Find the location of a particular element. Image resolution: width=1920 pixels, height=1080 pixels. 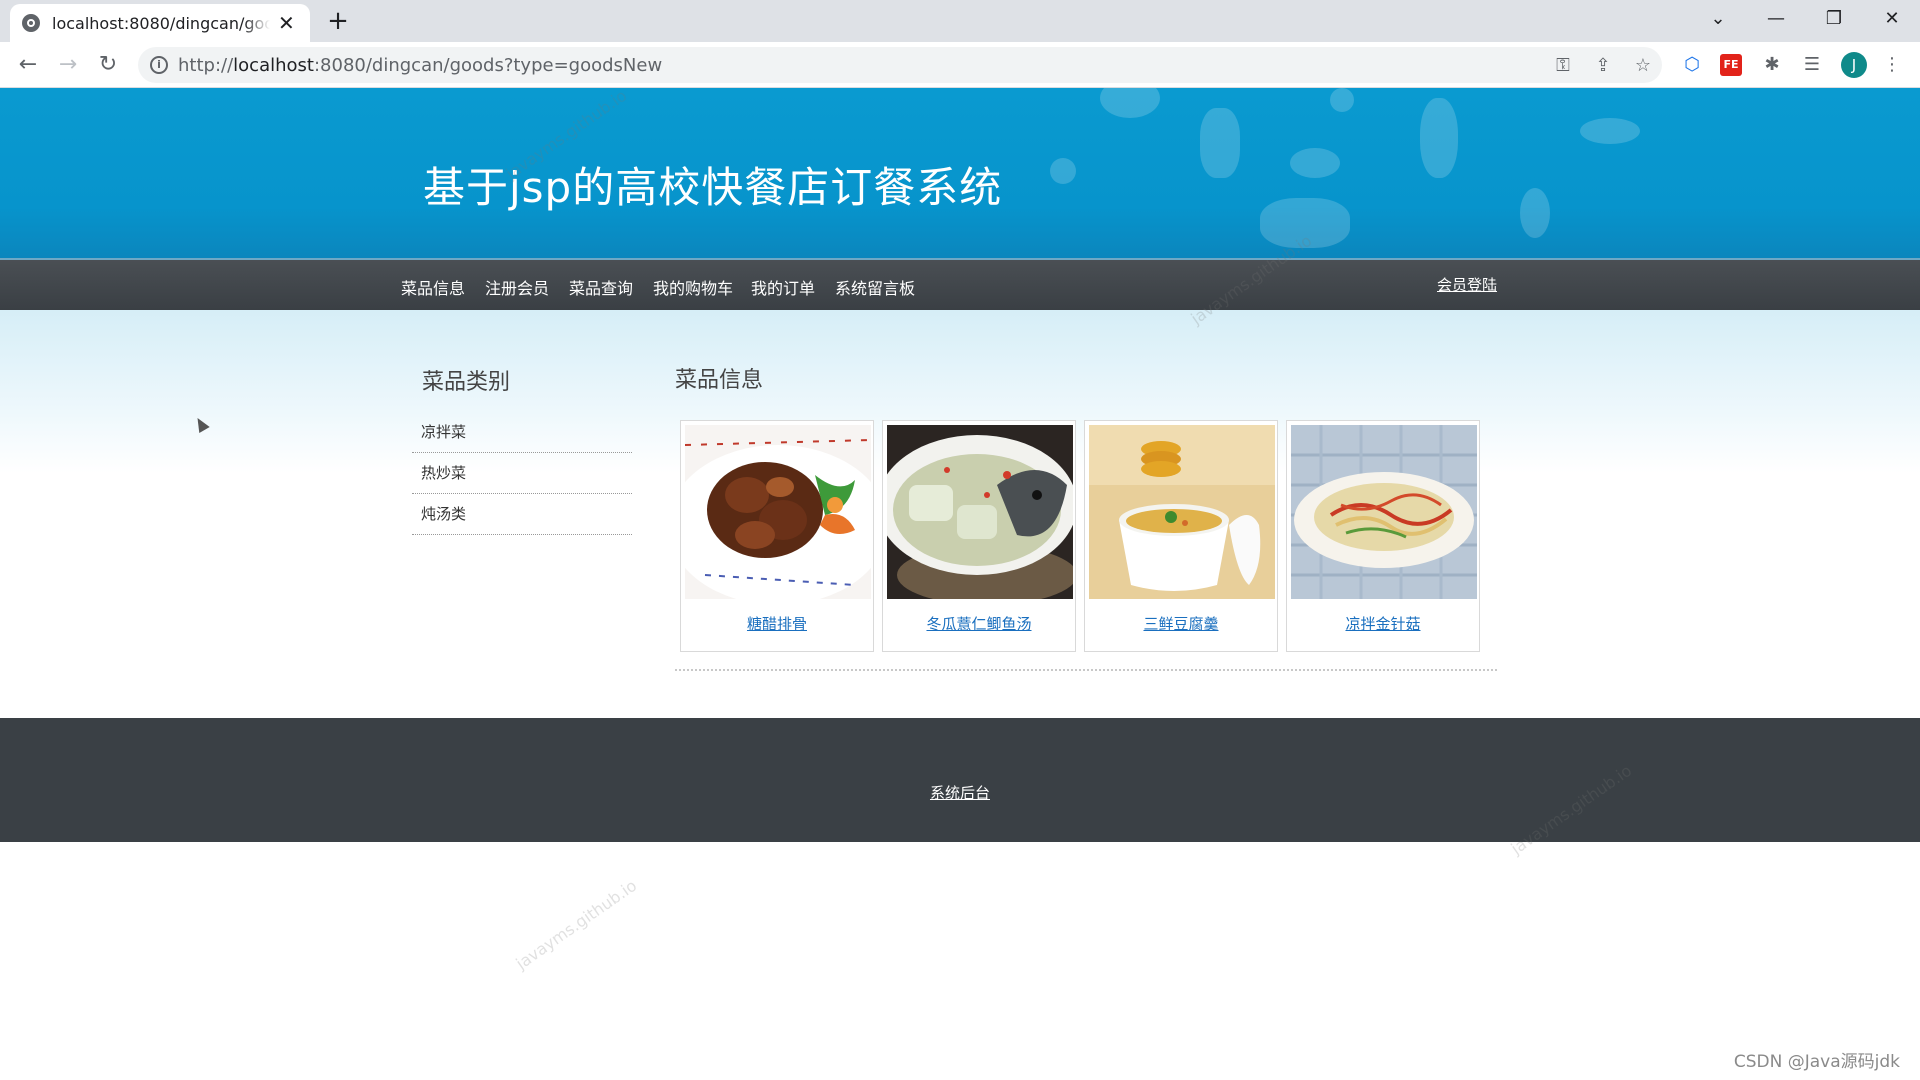

extensions-puzzle-icon: ✱ is located at coordinates (1772, 65).